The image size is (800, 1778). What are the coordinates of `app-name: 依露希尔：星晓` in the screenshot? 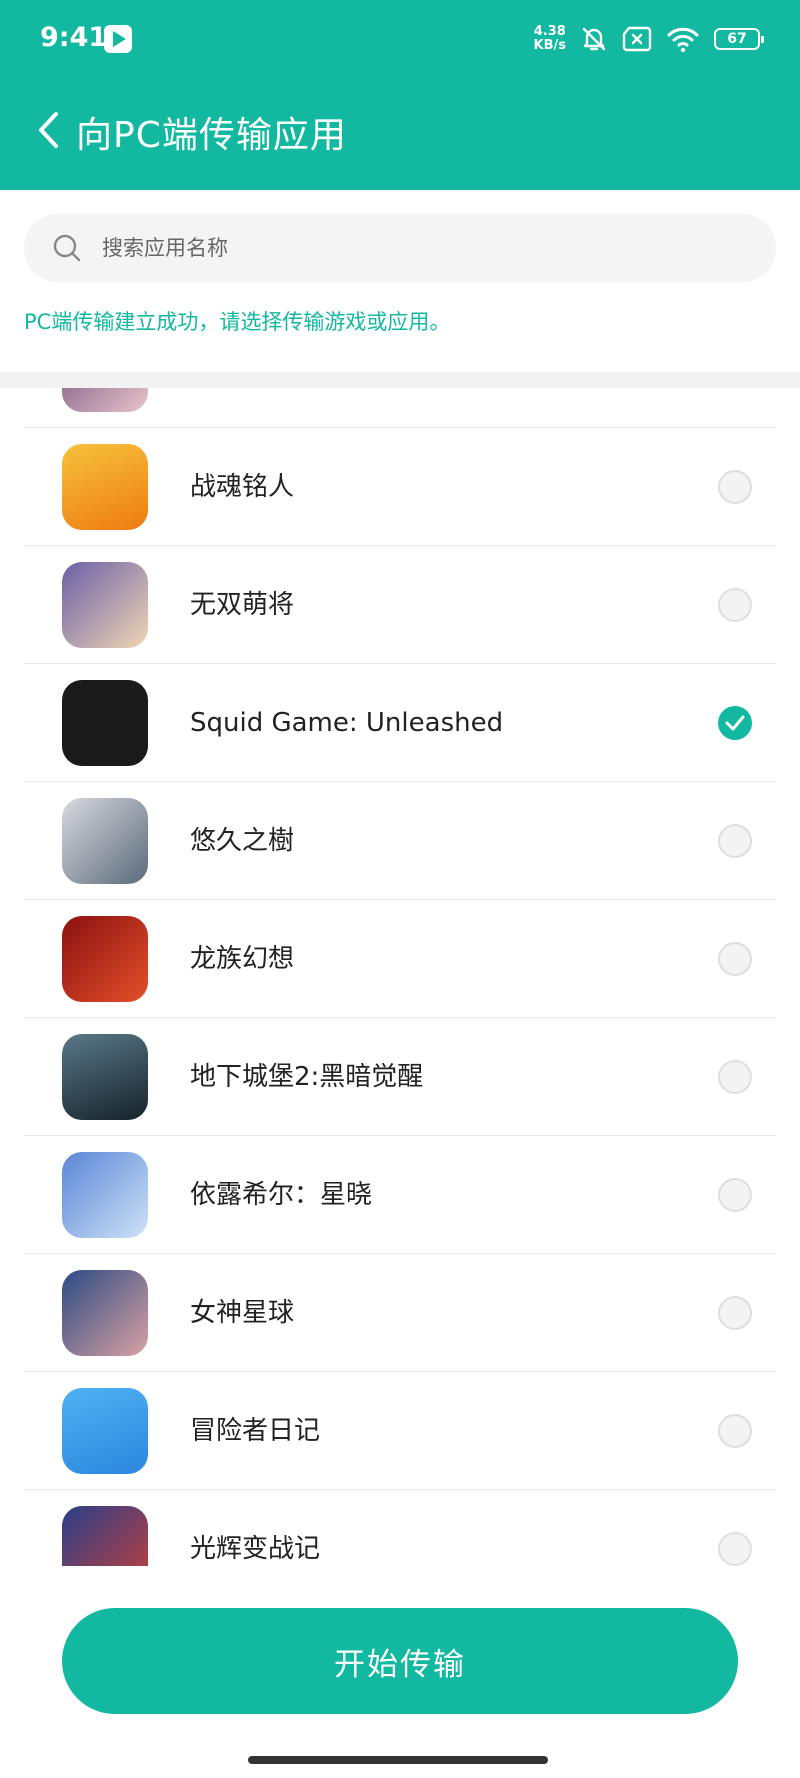 It's located at (281, 1195).